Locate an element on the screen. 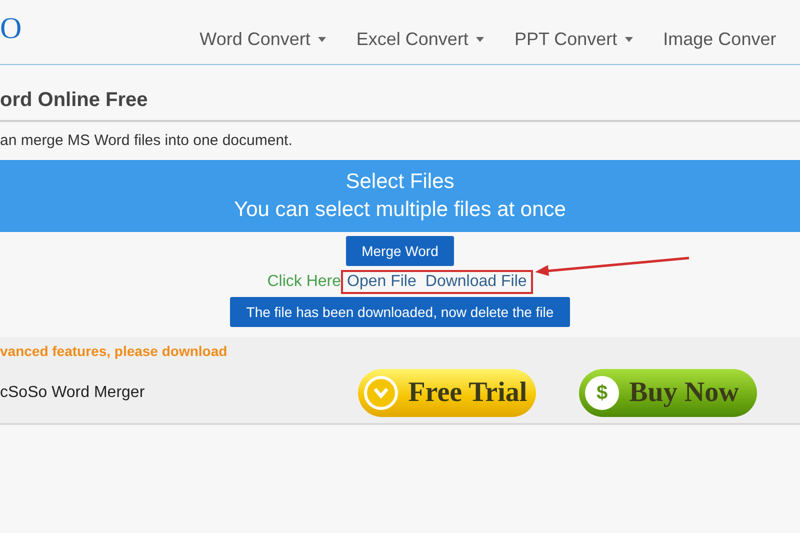 Image resolution: width=800 pixels, height=533 pixels. merge-button: Merge Word is located at coordinates (400, 251).